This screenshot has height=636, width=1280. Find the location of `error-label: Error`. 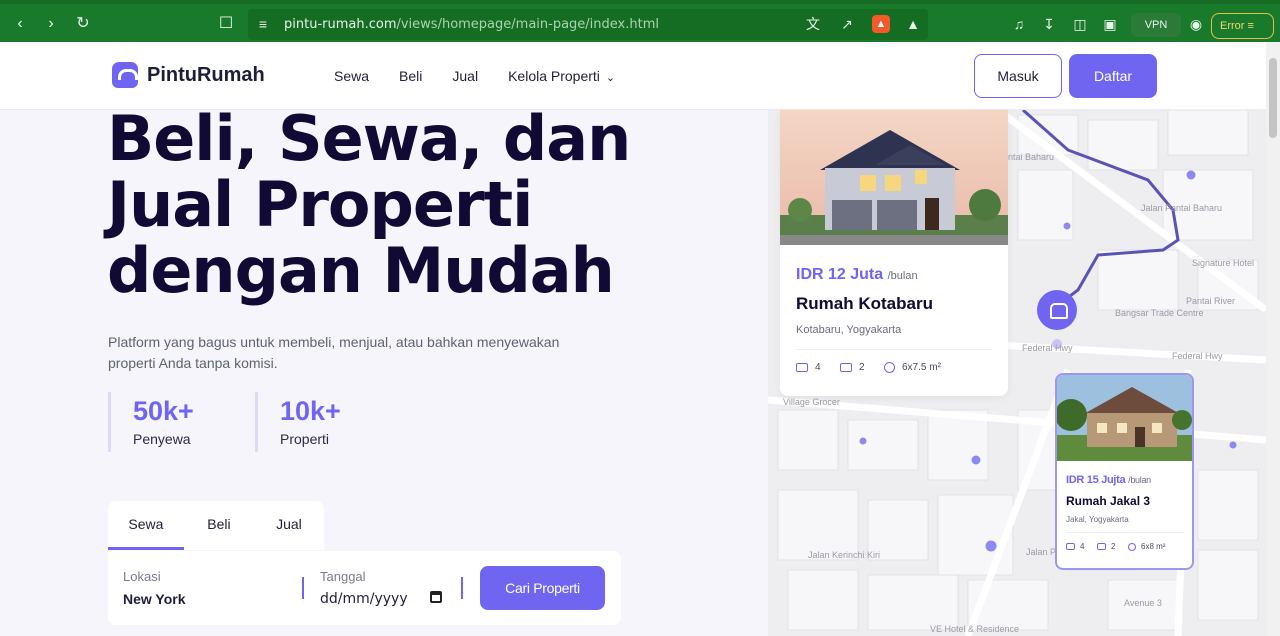

error-label: Error is located at coordinates (1232, 26).